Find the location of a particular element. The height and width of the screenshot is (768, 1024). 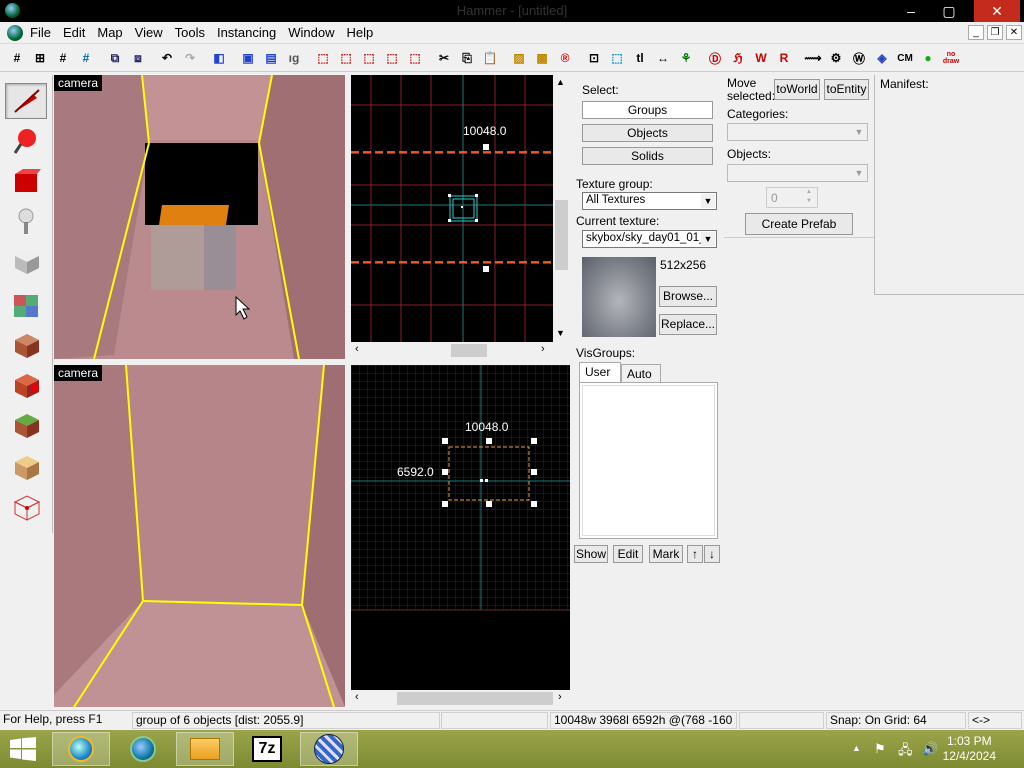

entity-tool-icon is located at coordinates (26, 221).